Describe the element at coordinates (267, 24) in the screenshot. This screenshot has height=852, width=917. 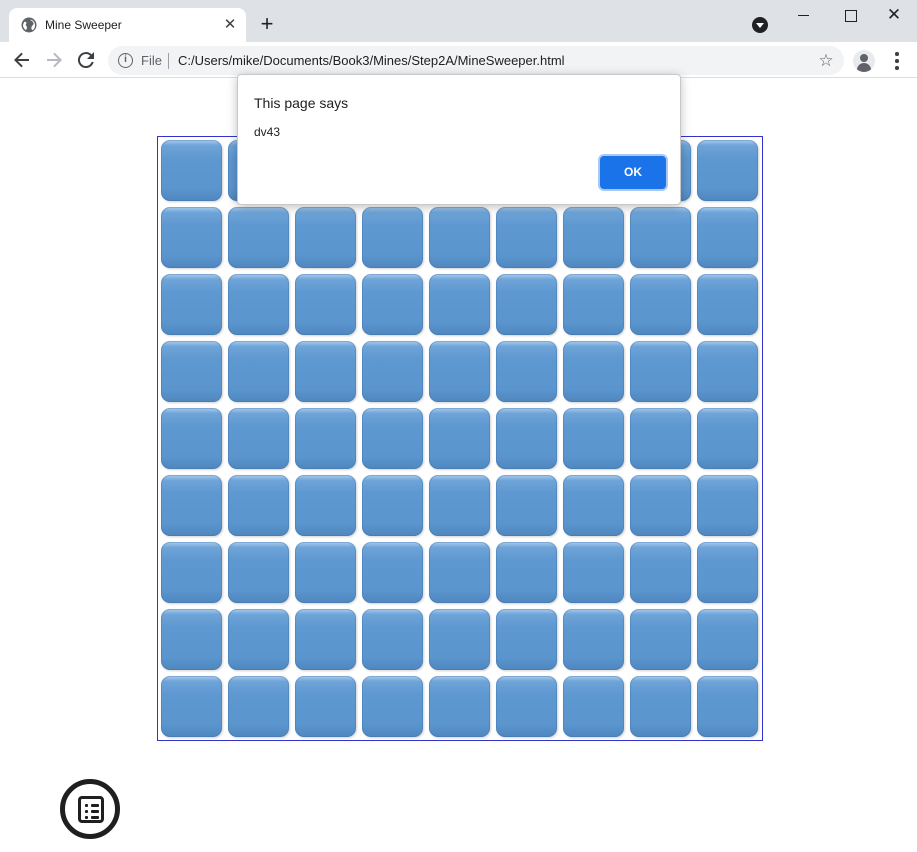
I see `new-tab-button: +` at that location.